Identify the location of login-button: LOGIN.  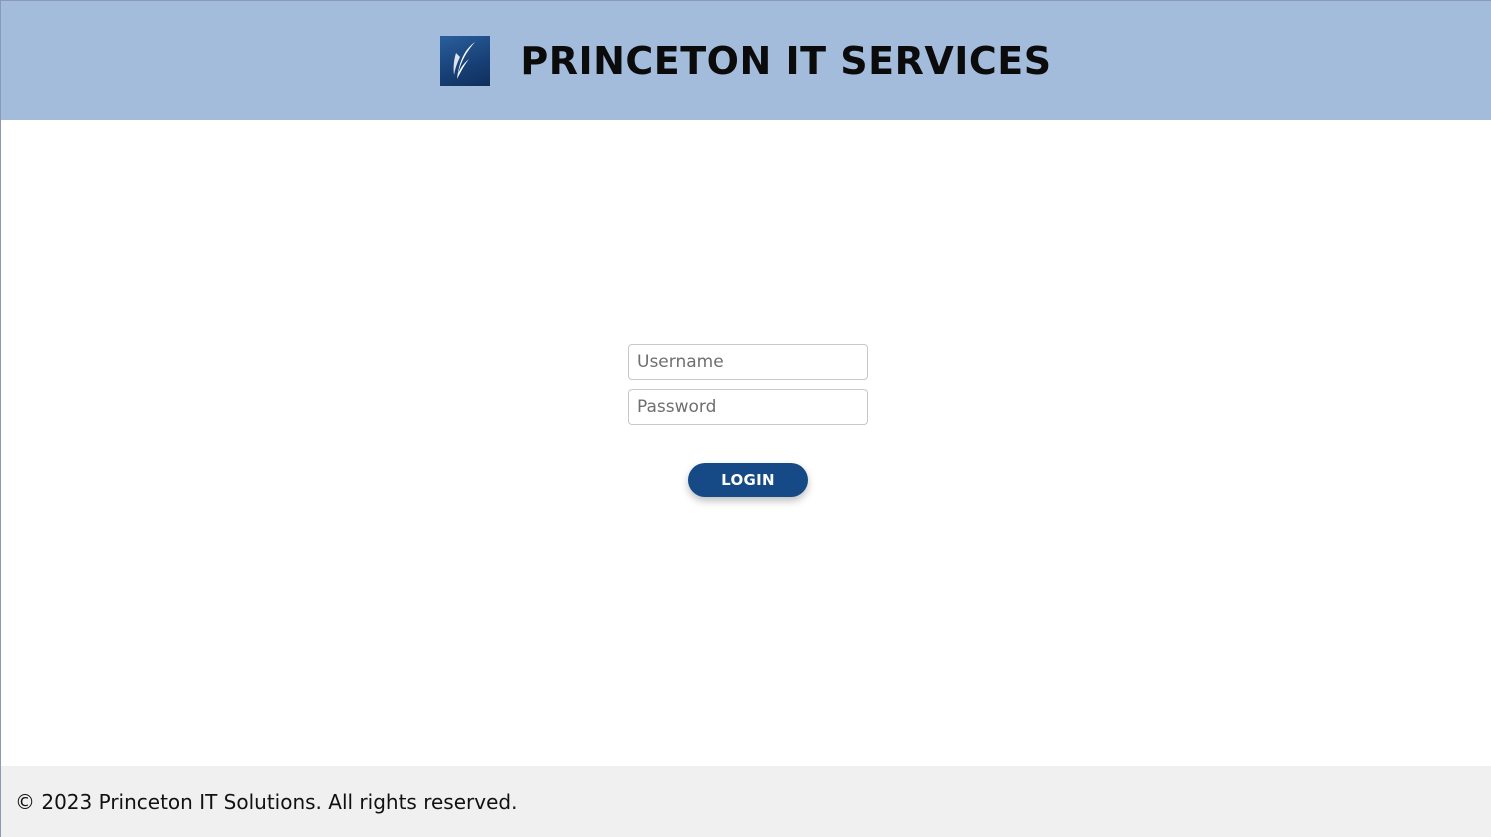
(748, 480).